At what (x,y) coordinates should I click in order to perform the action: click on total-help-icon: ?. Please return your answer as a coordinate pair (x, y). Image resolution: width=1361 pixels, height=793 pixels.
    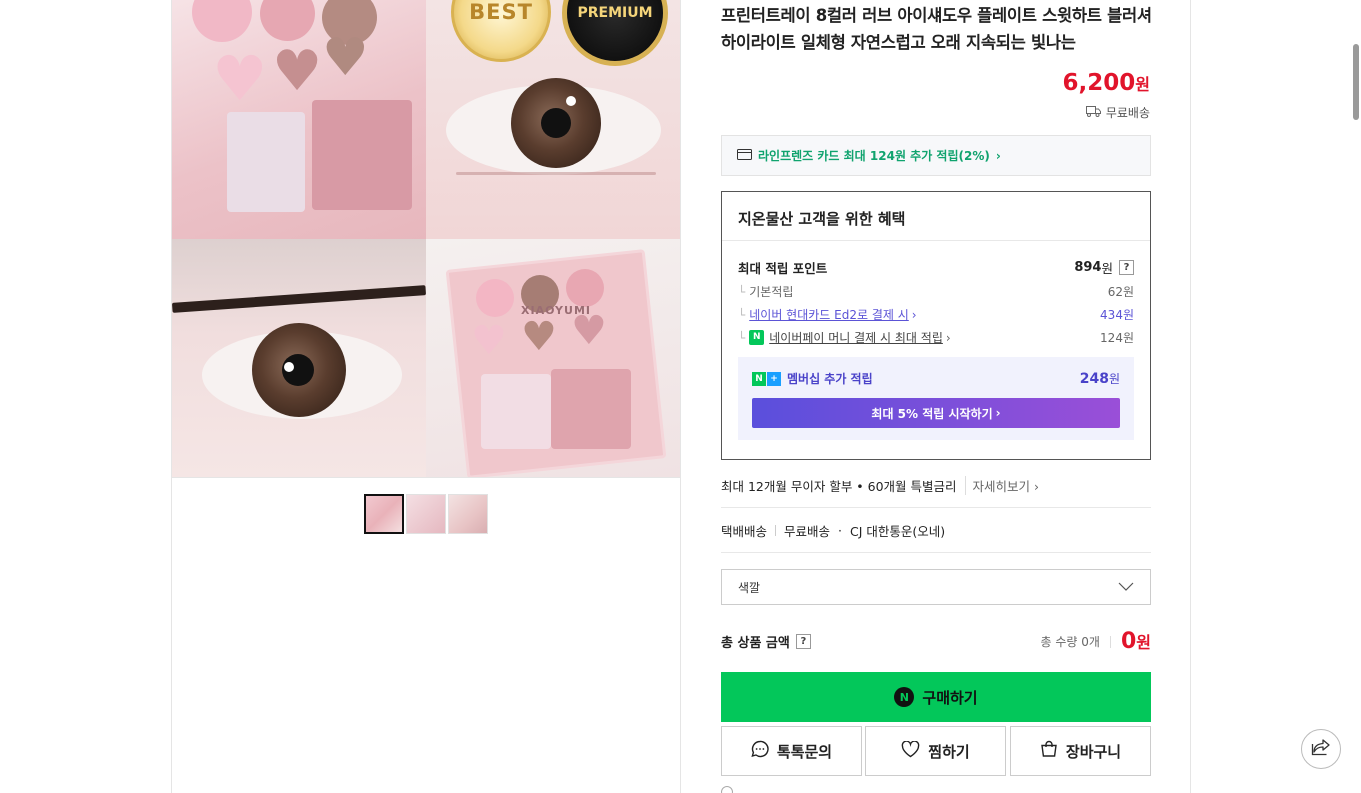
    Looking at the image, I should click on (803, 641).